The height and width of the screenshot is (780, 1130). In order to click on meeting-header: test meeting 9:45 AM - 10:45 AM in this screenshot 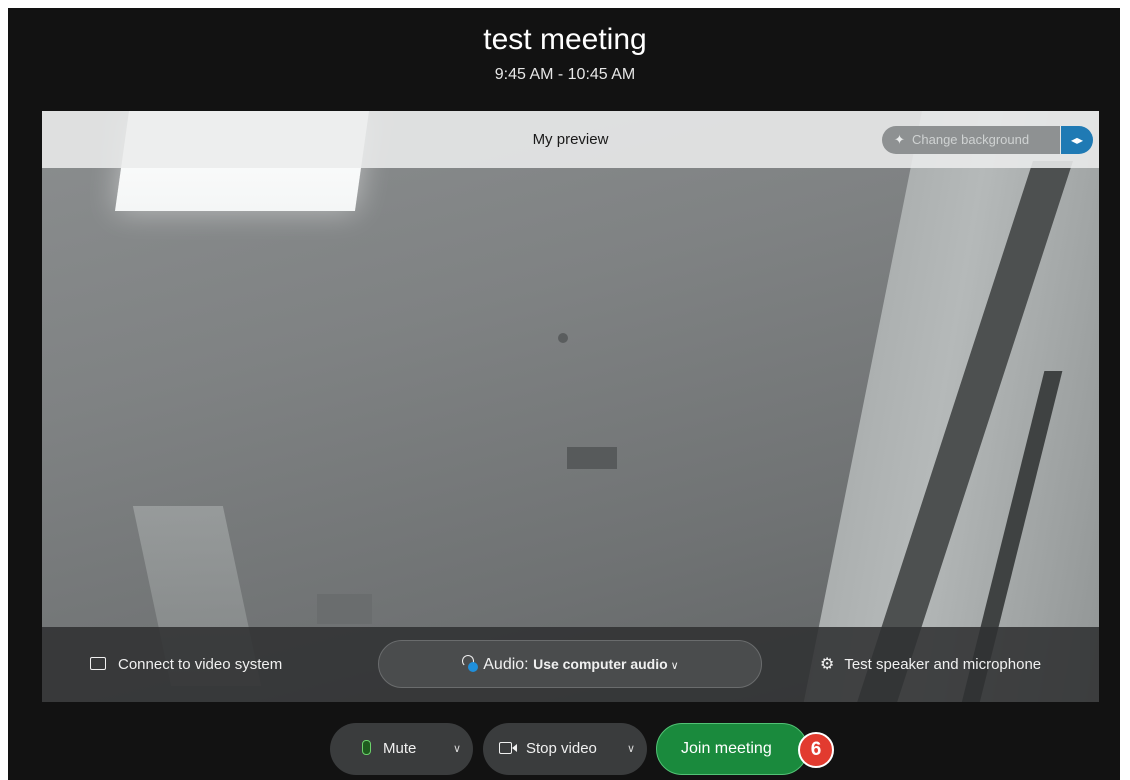, I will do `click(565, 54)`.